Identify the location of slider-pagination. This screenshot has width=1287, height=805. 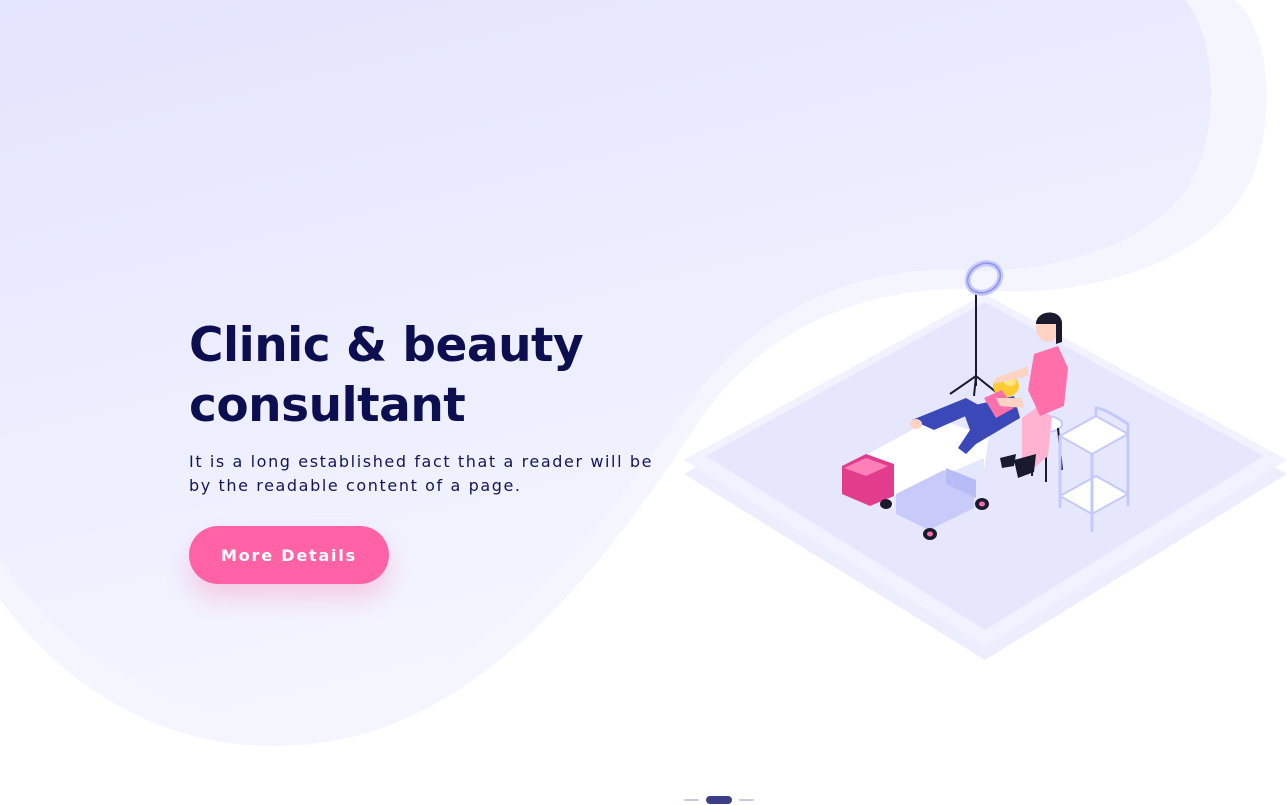
(719, 800).